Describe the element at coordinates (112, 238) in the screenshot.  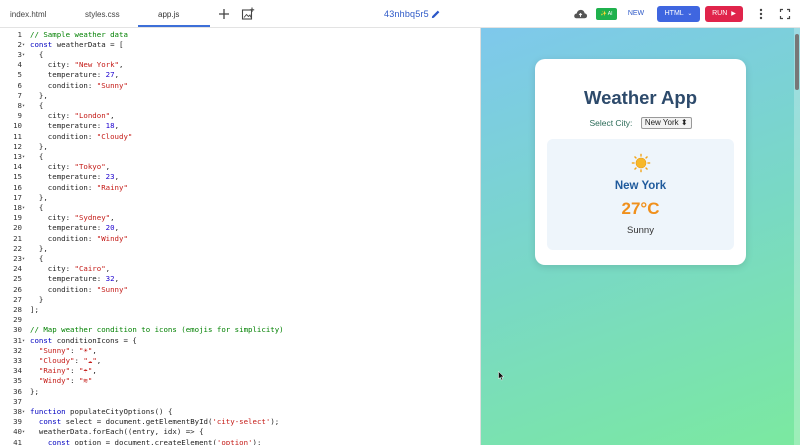
I see `code-token: "Windy"` at that location.